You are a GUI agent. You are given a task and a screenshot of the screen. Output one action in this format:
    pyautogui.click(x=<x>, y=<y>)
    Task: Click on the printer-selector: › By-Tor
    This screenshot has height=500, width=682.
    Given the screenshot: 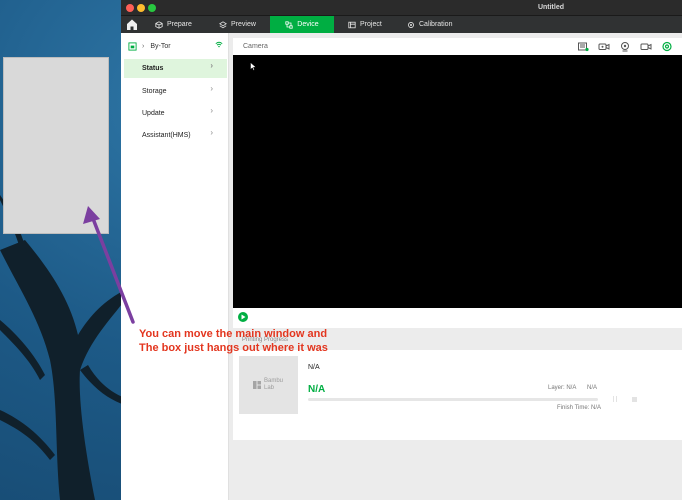 What is the action you would take?
    pyautogui.click(x=175, y=46)
    